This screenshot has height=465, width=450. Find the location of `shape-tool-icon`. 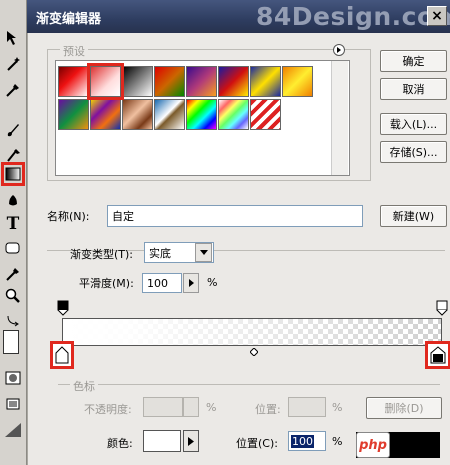

shape-tool-icon is located at coordinates (13, 248).